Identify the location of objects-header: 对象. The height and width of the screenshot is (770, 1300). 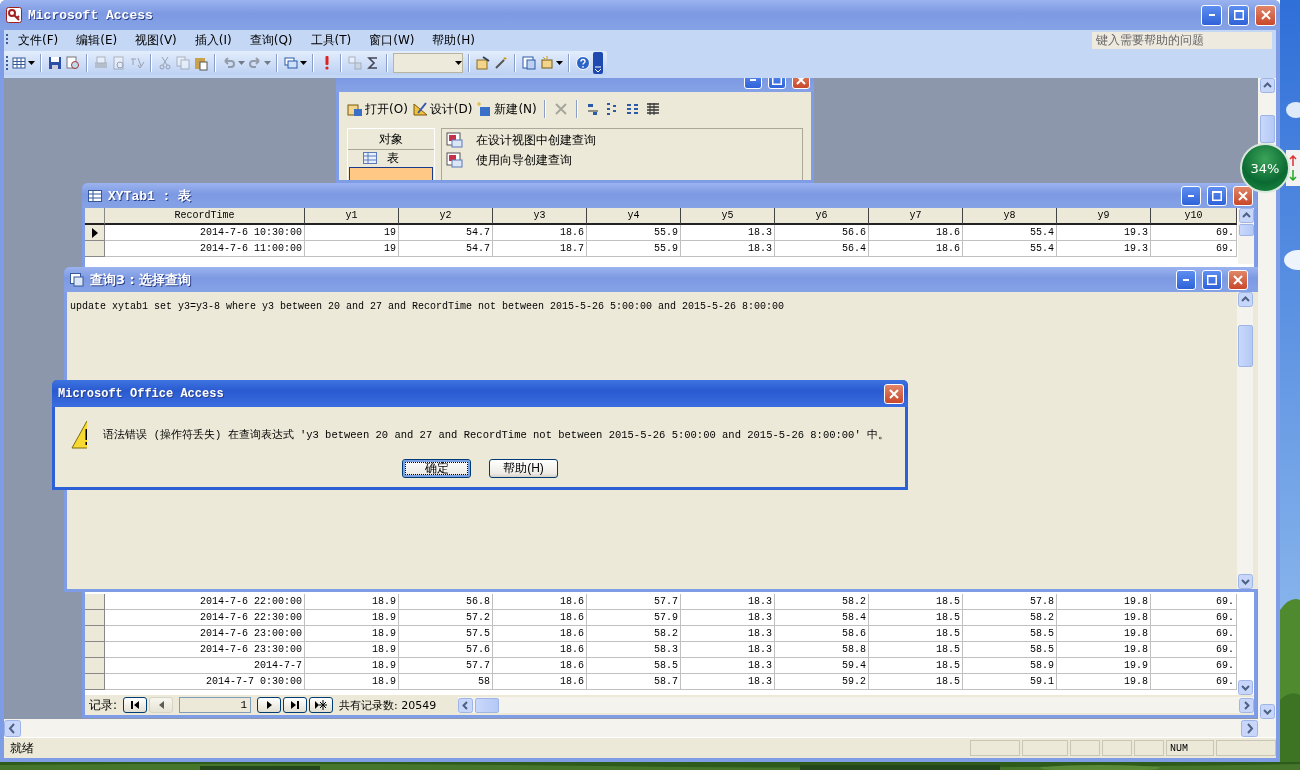
(391, 139).